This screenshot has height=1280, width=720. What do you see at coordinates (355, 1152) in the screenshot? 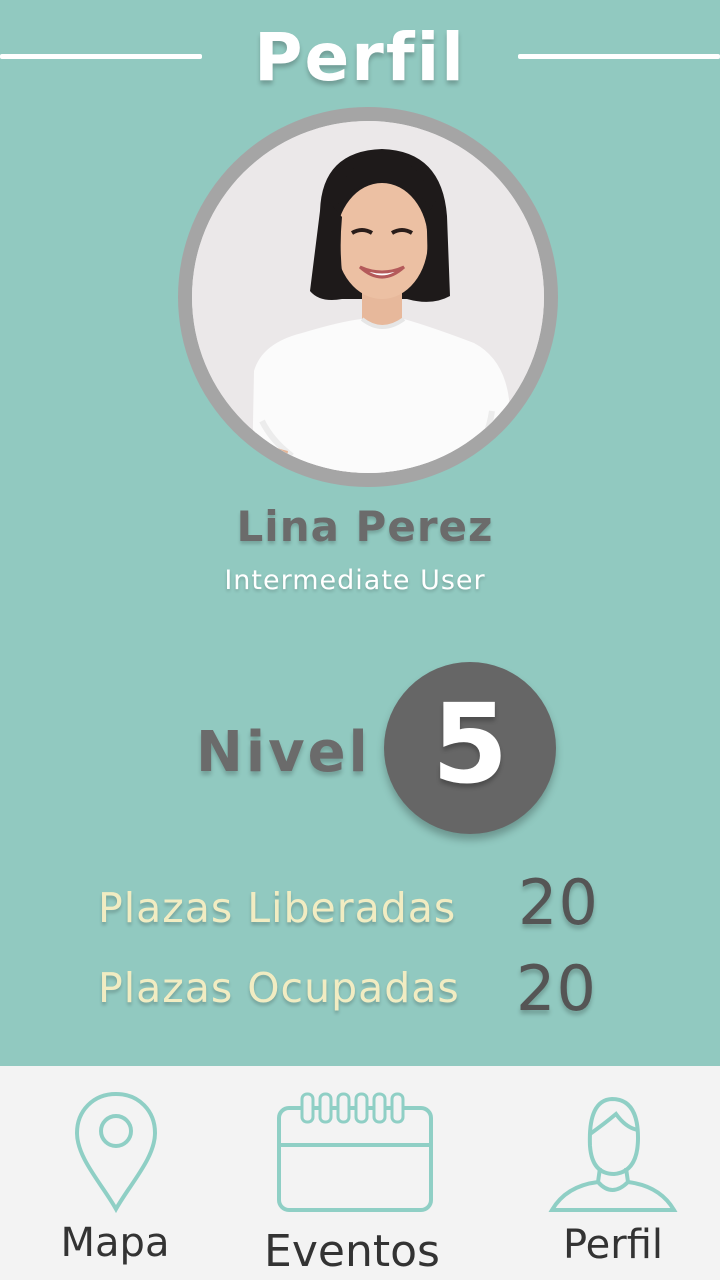
I see `calendar-icon` at bounding box center [355, 1152].